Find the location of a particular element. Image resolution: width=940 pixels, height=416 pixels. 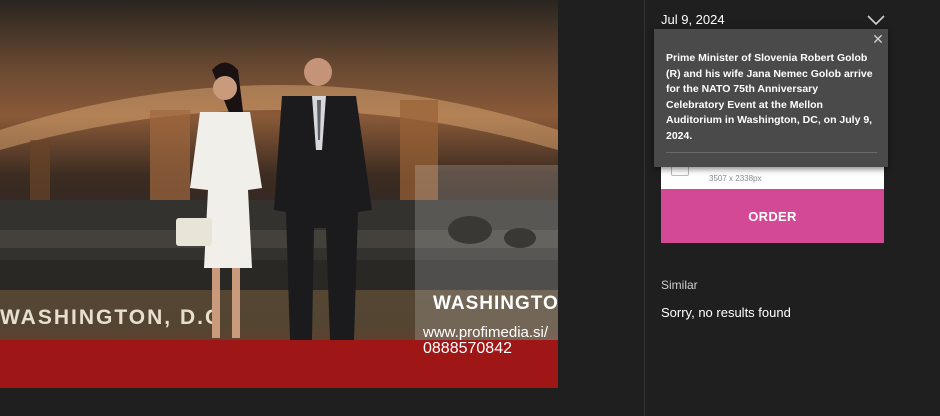

backdrop-text-right: WASHINGTO is located at coordinates (495, 303).